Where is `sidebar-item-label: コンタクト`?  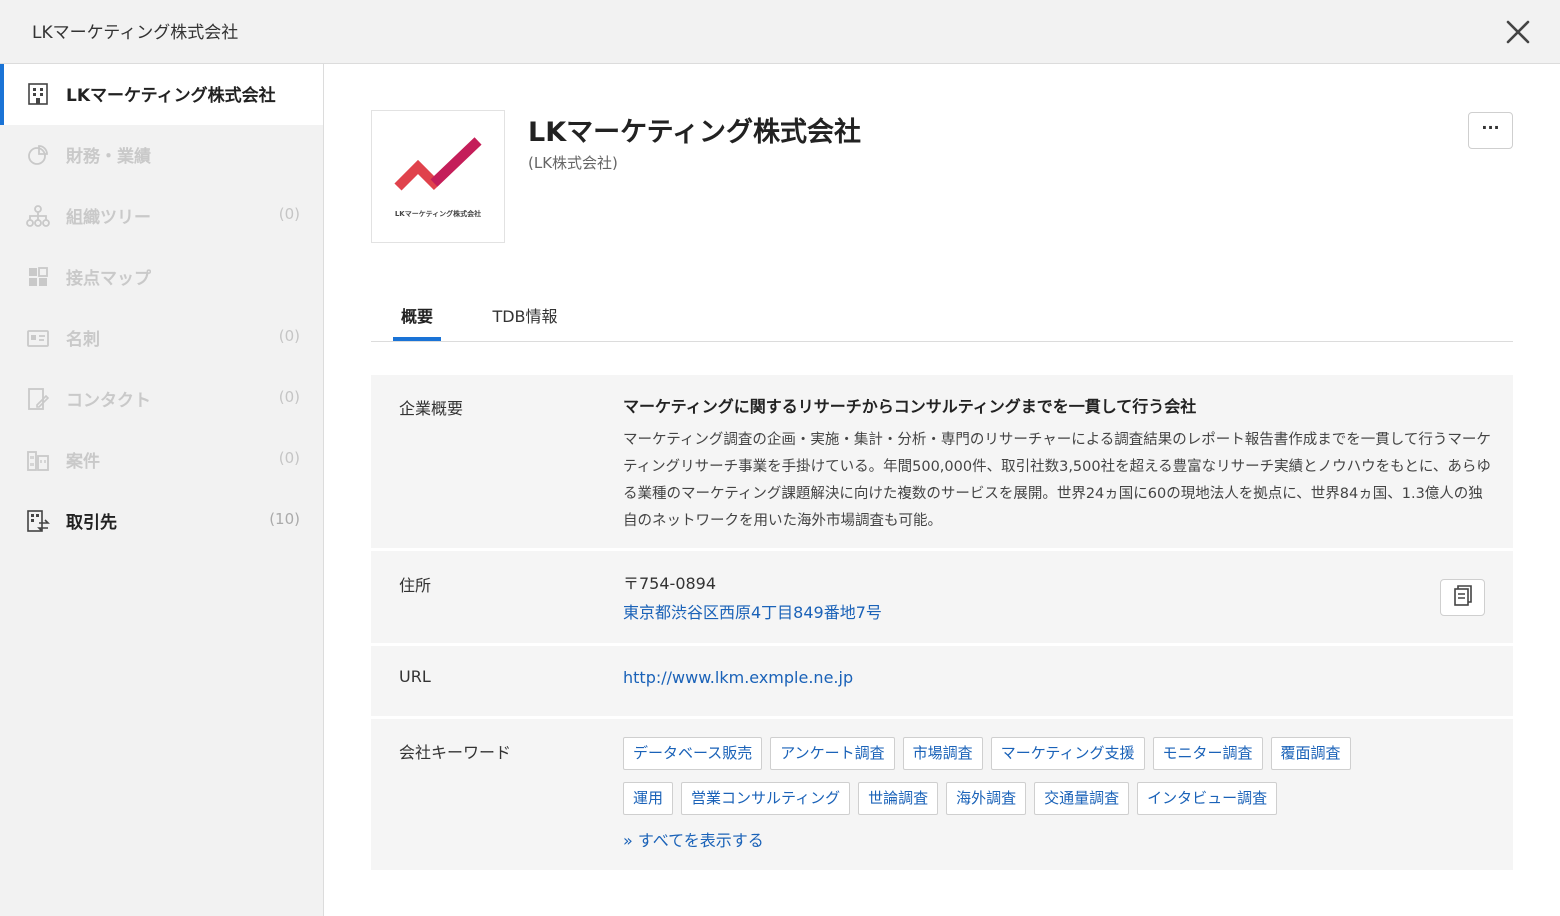
sidebar-item-label: コンタクト is located at coordinates (108, 401).